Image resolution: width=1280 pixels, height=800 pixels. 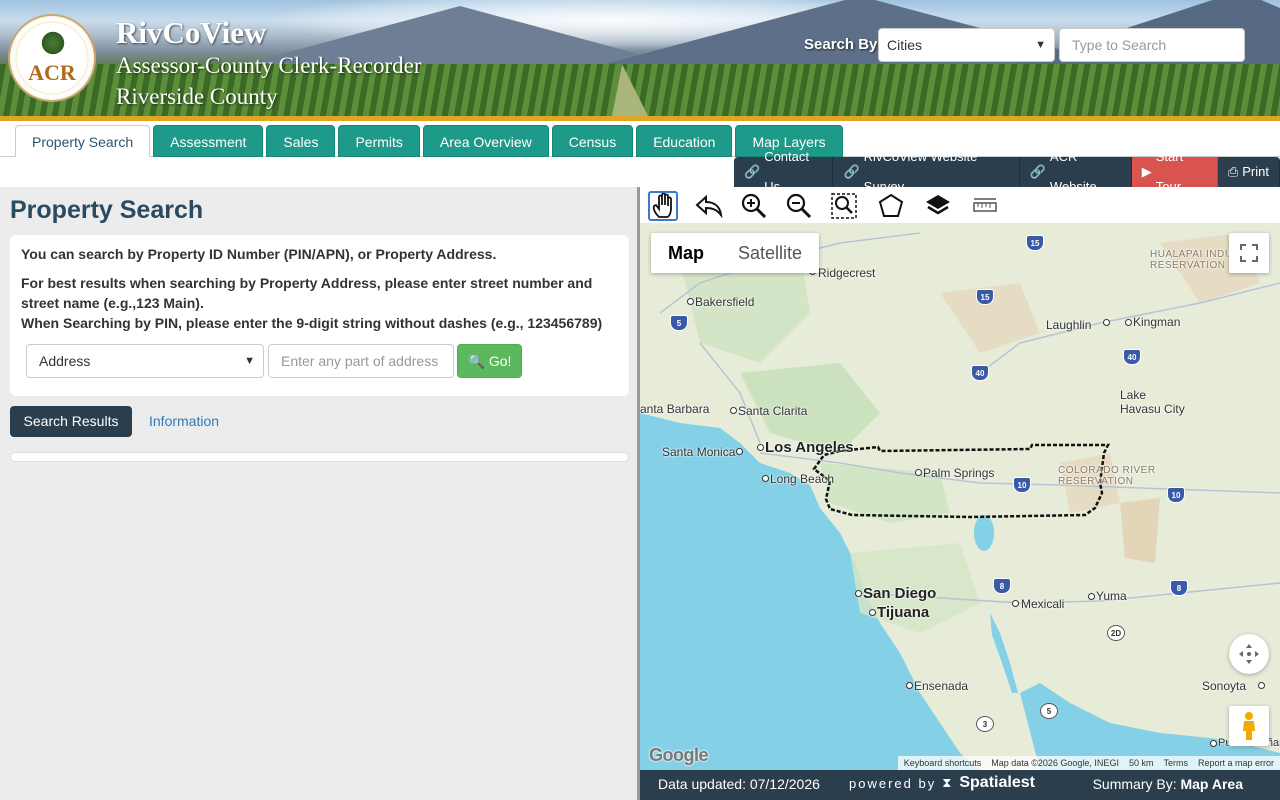 I want to click on banner-road, so click(x=630, y=90).